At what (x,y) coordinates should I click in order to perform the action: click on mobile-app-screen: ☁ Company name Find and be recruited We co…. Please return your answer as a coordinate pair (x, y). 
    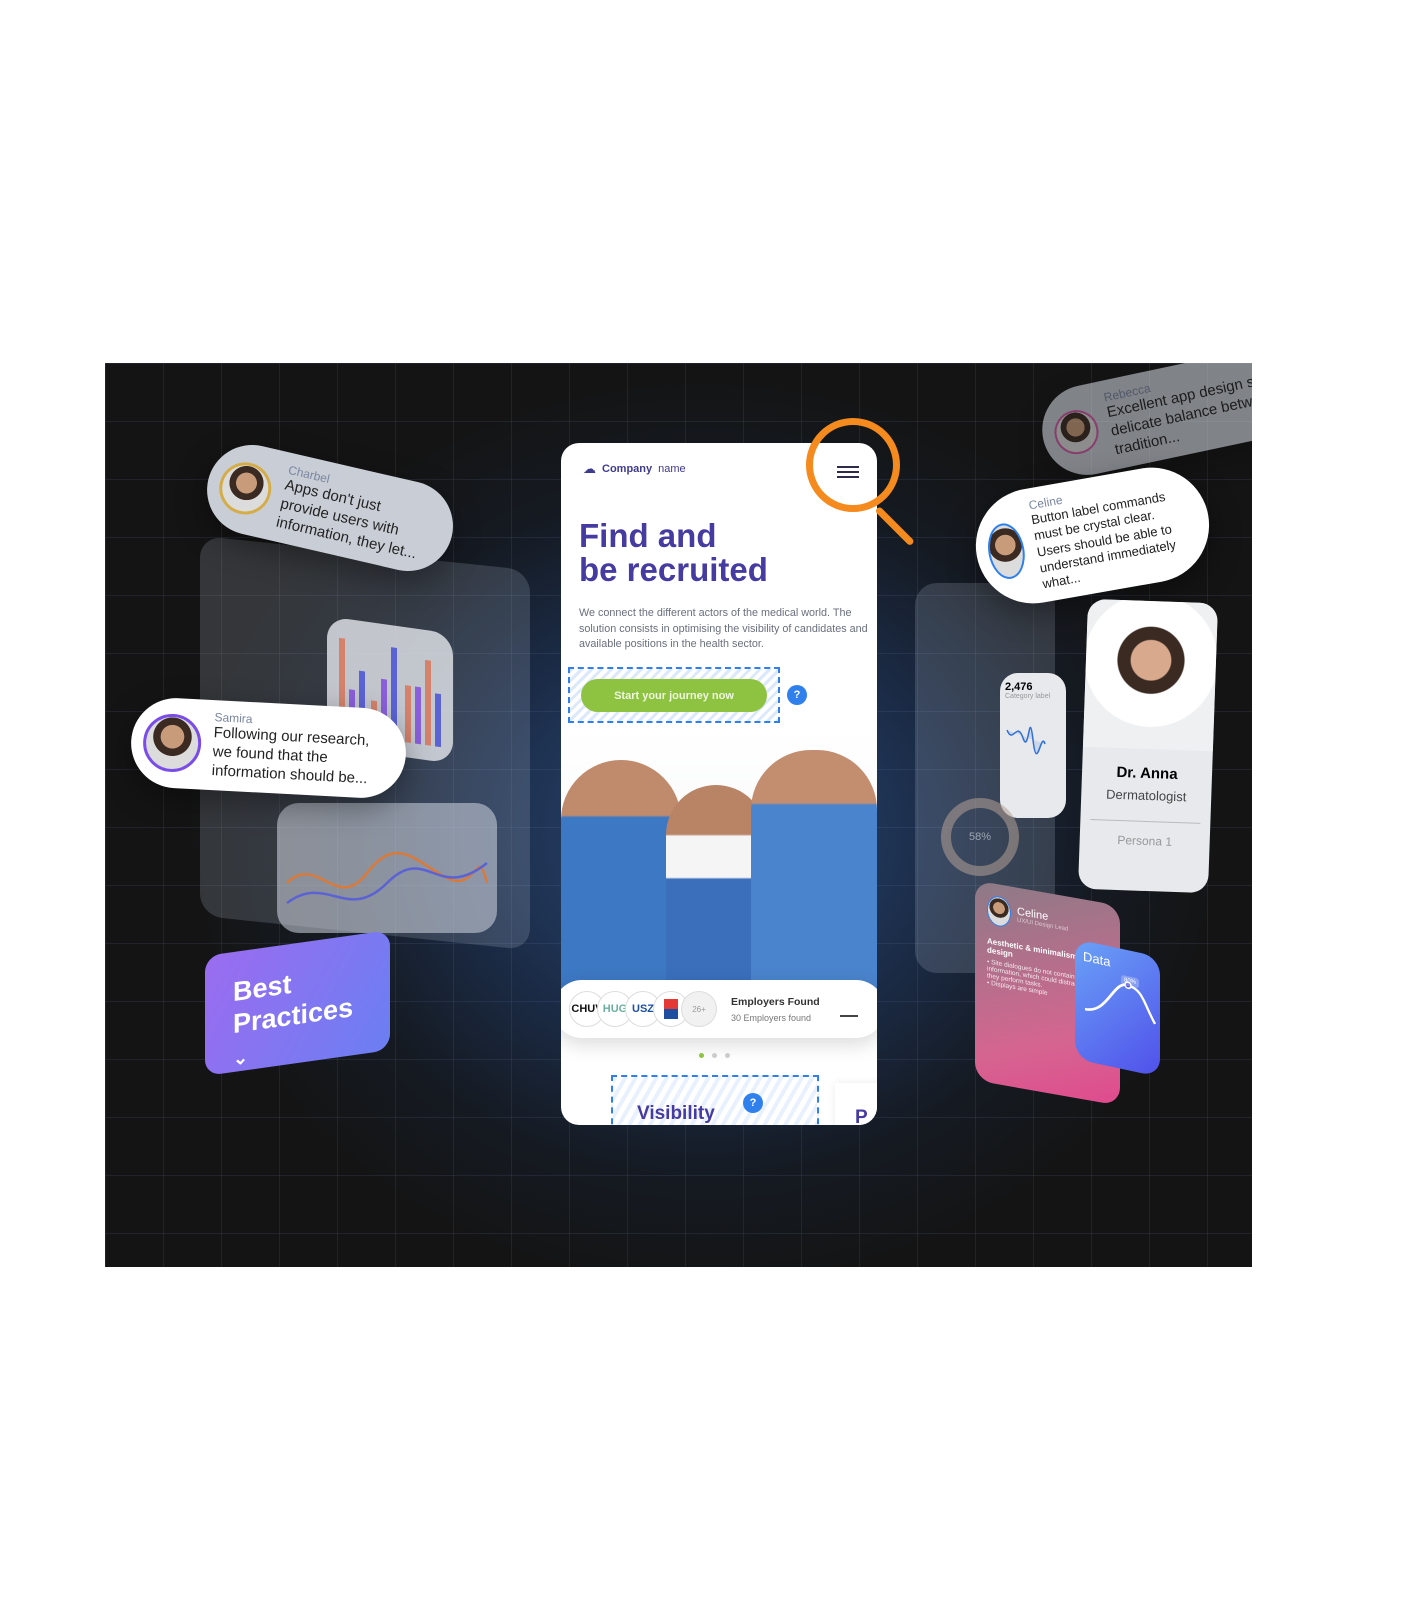
    Looking at the image, I should click on (719, 784).